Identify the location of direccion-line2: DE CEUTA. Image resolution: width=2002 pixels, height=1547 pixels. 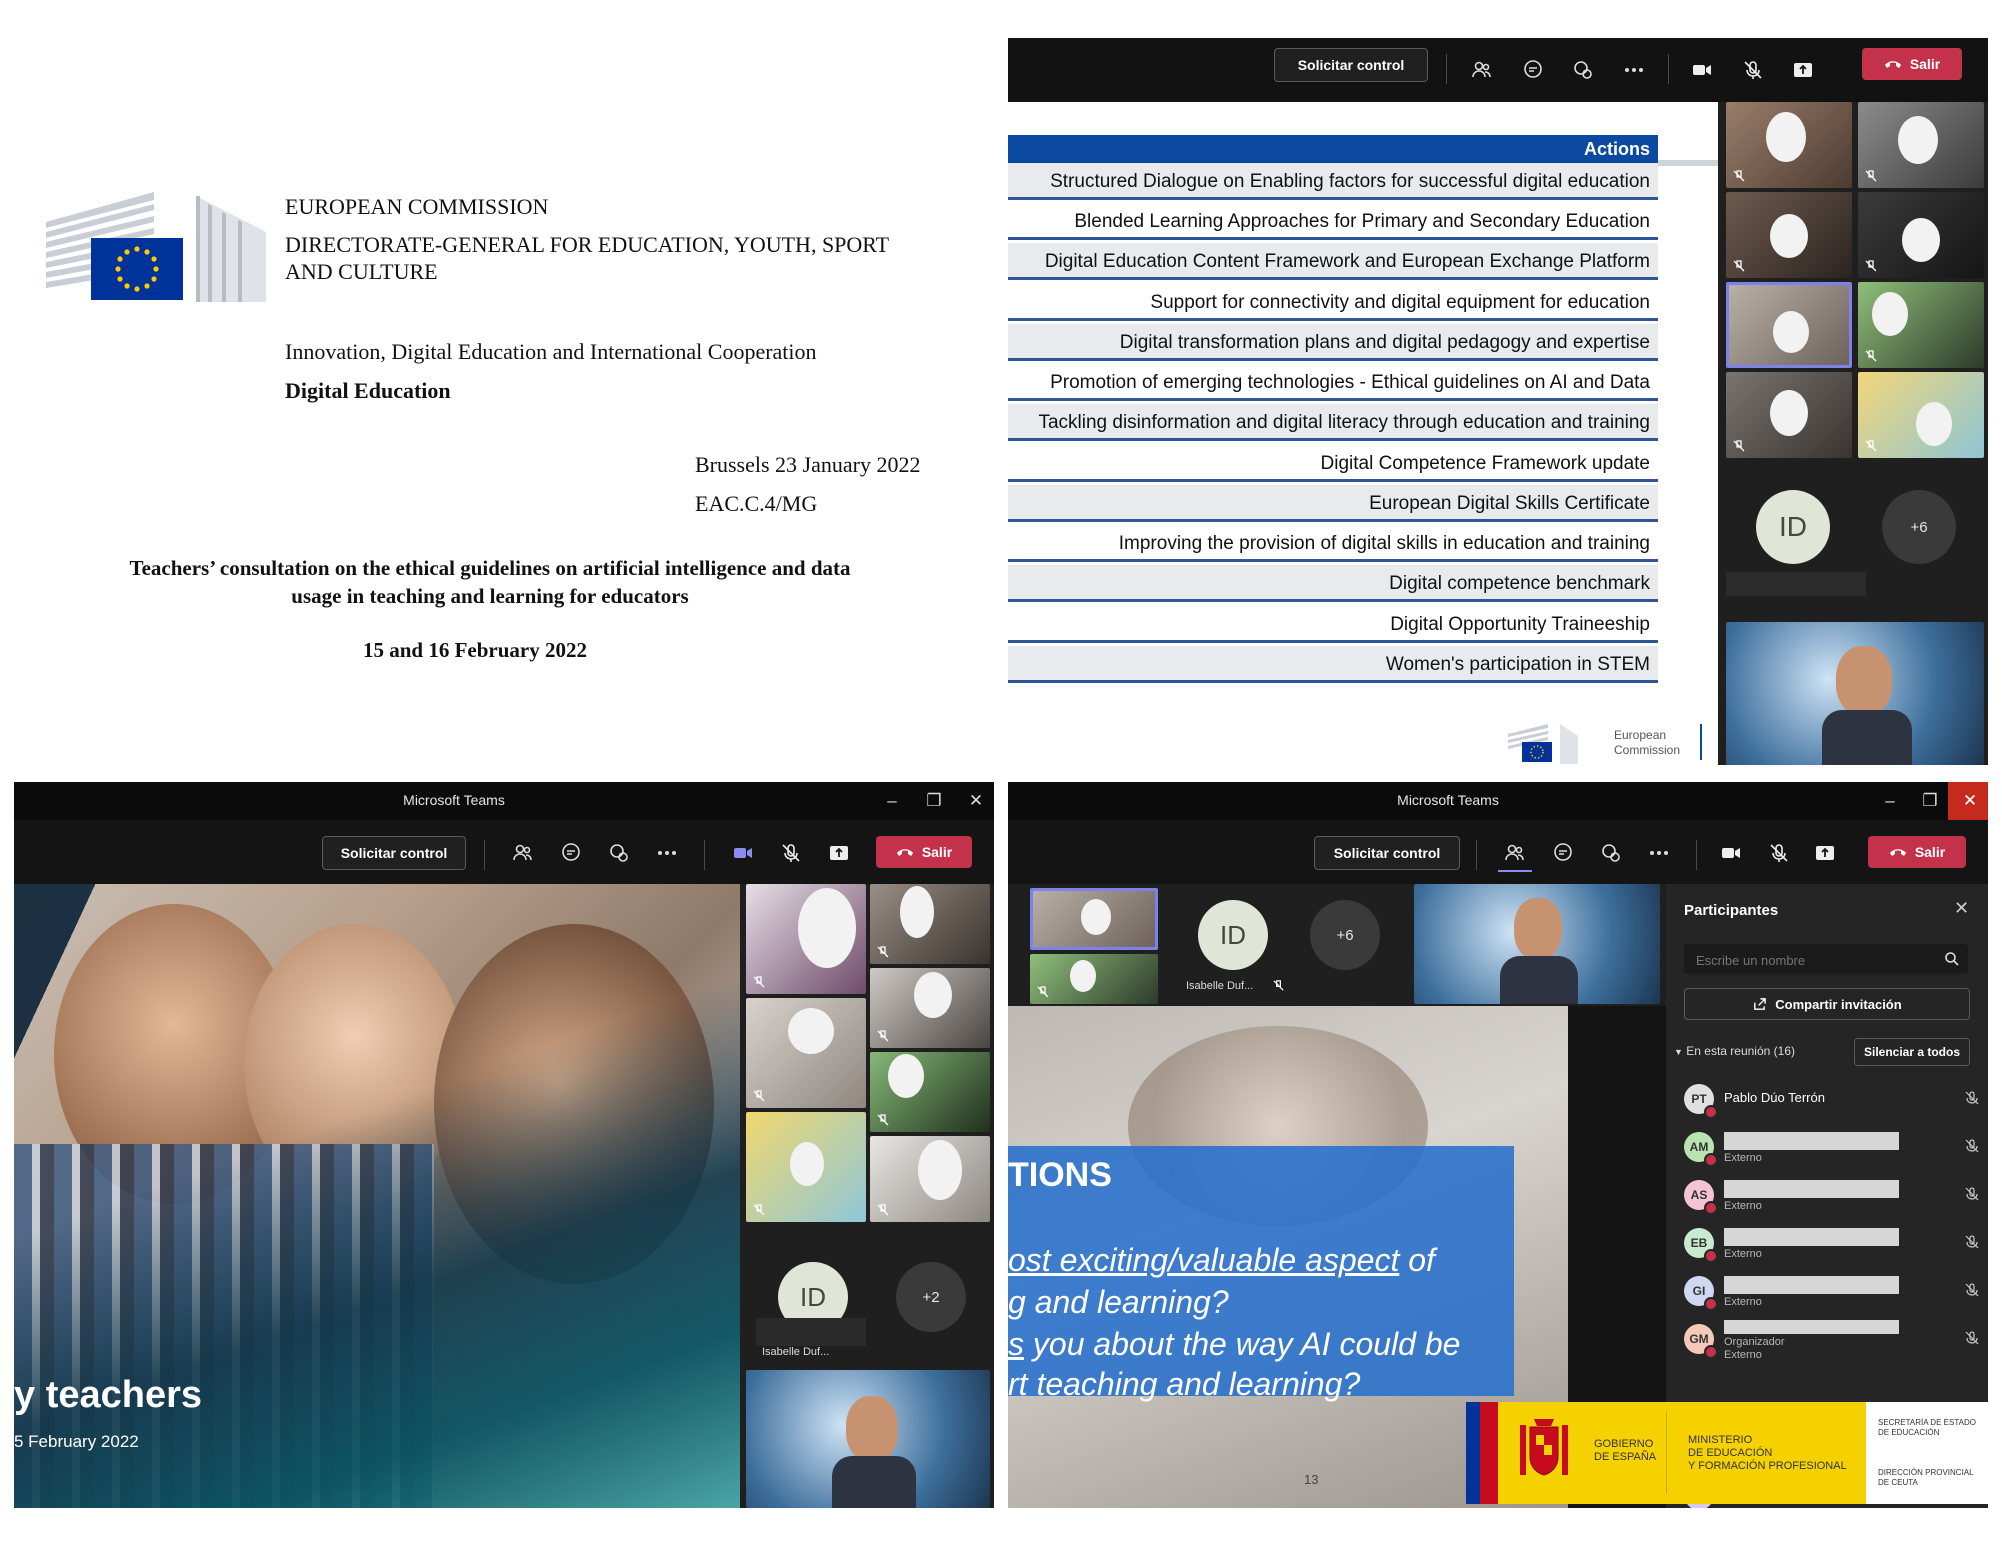
(1898, 1482).